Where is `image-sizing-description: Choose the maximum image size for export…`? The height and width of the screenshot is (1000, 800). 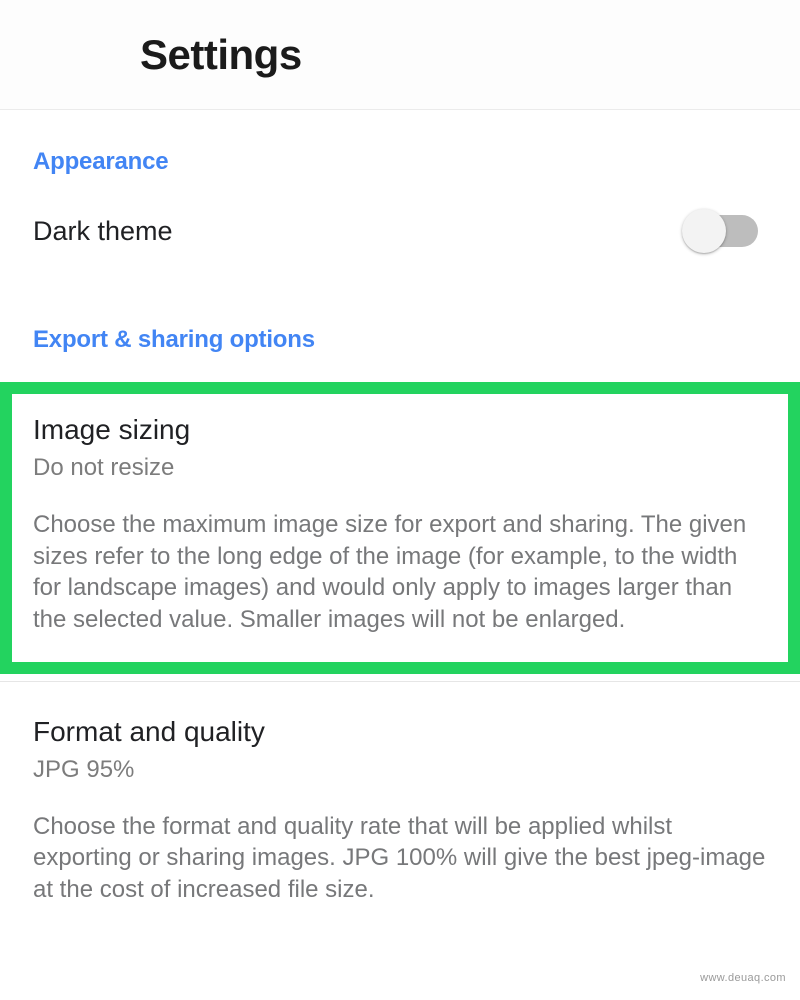
image-sizing-description: Choose the maximum image size for export… is located at coordinates (390, 571).